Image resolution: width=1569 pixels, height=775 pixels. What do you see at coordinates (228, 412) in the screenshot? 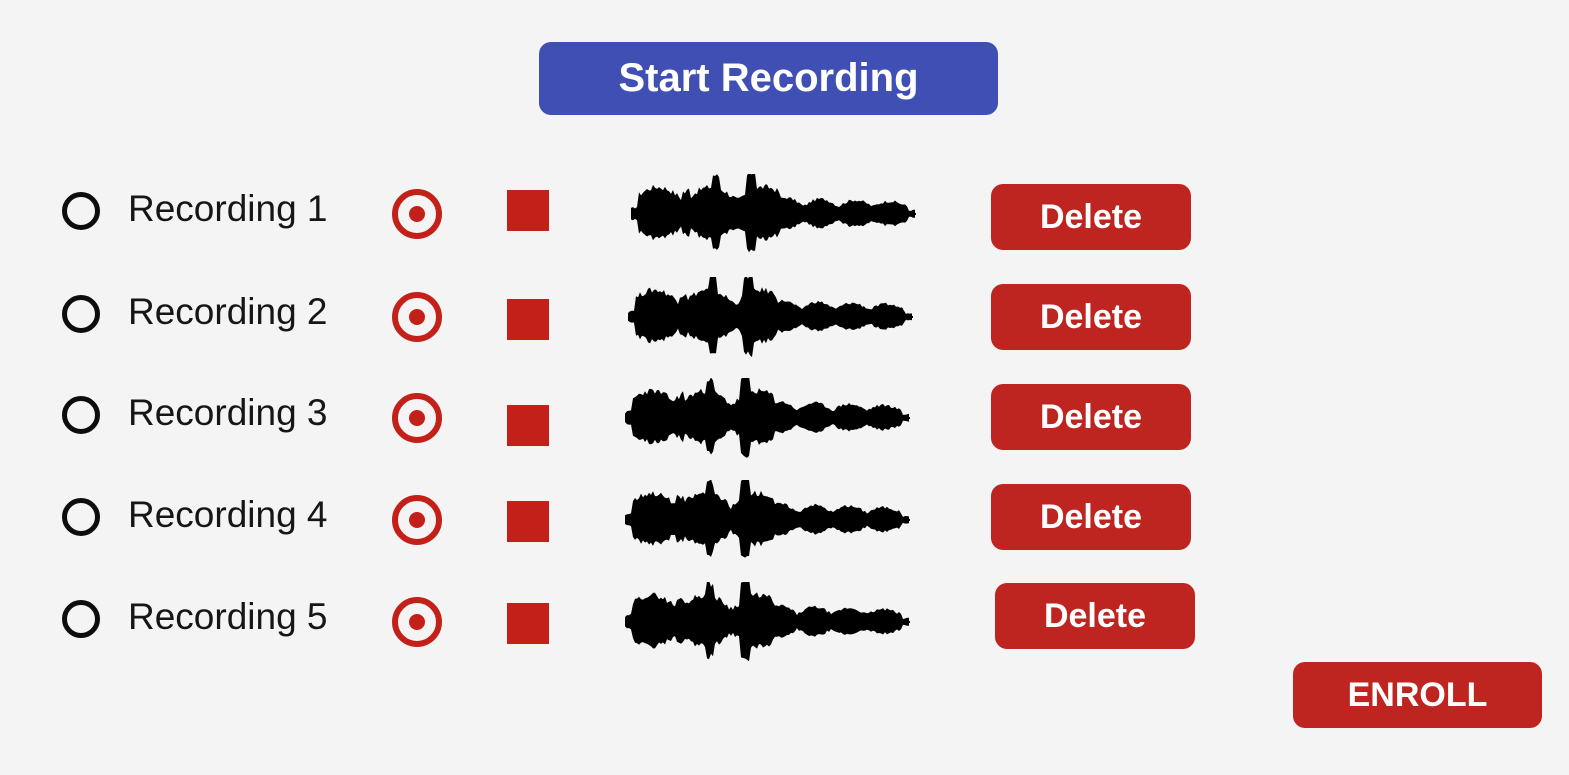
I see `recording-label: Recording 3` at bounding box center [228, 412].